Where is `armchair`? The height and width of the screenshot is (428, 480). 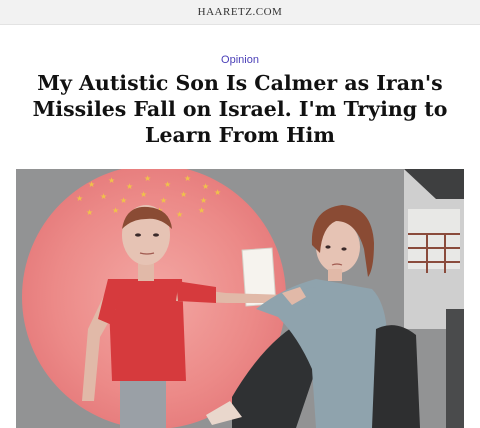 armchair is located at coordinates (396, 376).